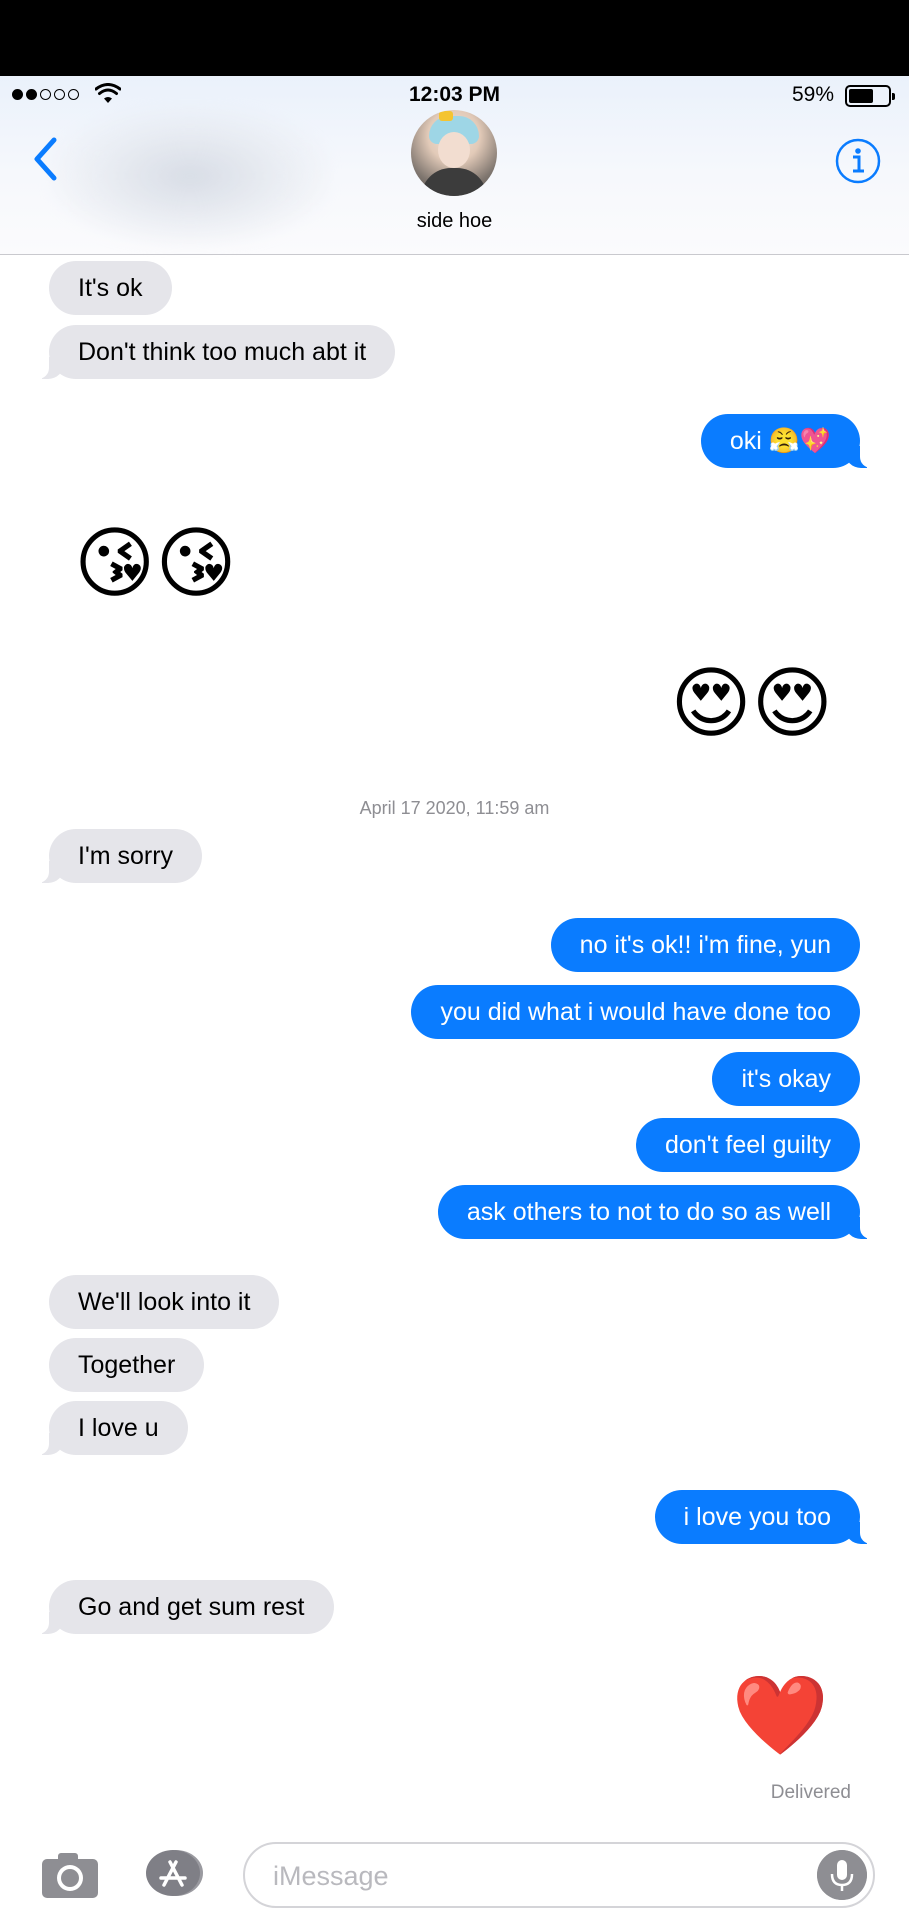 The width and height of the screenshot is (909, 1920). Describe the element at coordinates (127, 1365) in the screenshot. I see `received-message: Together` at that location.